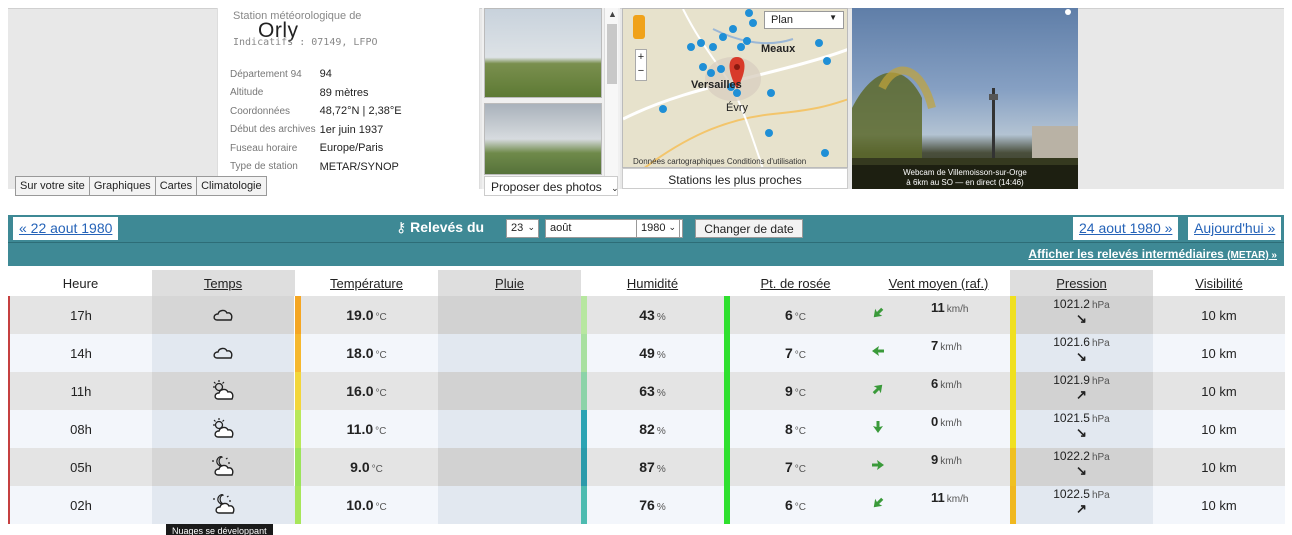  Describe the element at coordinates (316, 167) in the screenshot. I see `info-row: Type de station METAR/SYNOP` at that location.